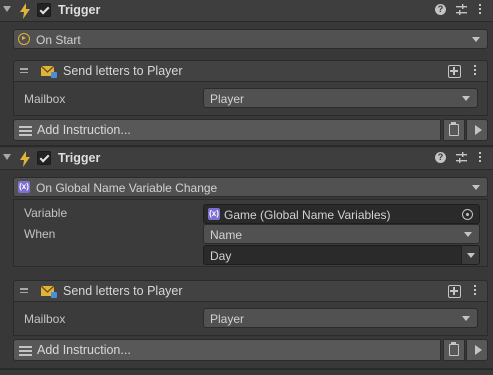 This screenshot has width=493, height=375. Describe the element at coordinates (40, 234) in the screenshot. I see `when-label: When` at that location.